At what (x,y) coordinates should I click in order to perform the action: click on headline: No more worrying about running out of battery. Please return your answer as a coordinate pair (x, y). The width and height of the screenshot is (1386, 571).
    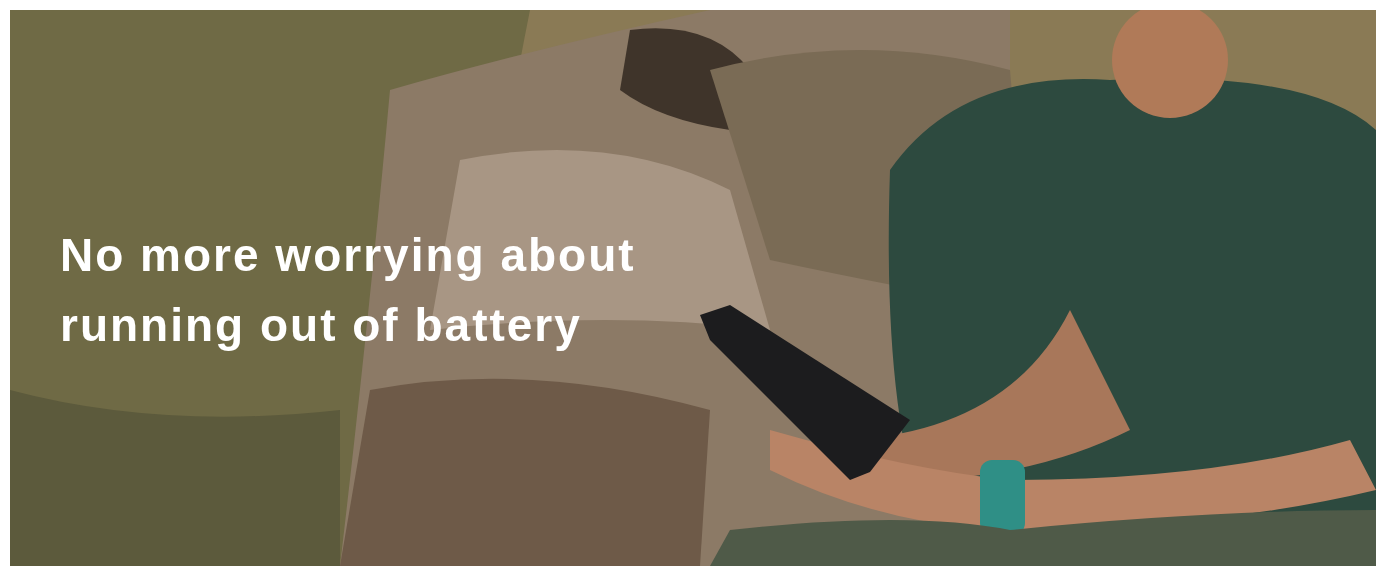
    Looking at the image, I should click on (348, 290).